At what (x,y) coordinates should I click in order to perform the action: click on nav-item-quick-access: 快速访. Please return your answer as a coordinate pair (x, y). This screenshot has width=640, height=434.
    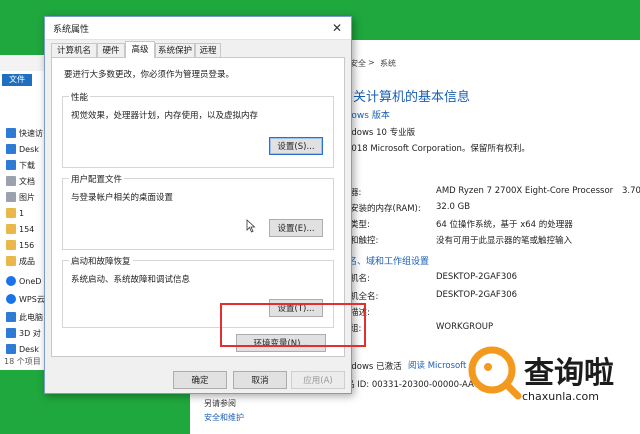
    Looking at the image, I should click on (24, 133).